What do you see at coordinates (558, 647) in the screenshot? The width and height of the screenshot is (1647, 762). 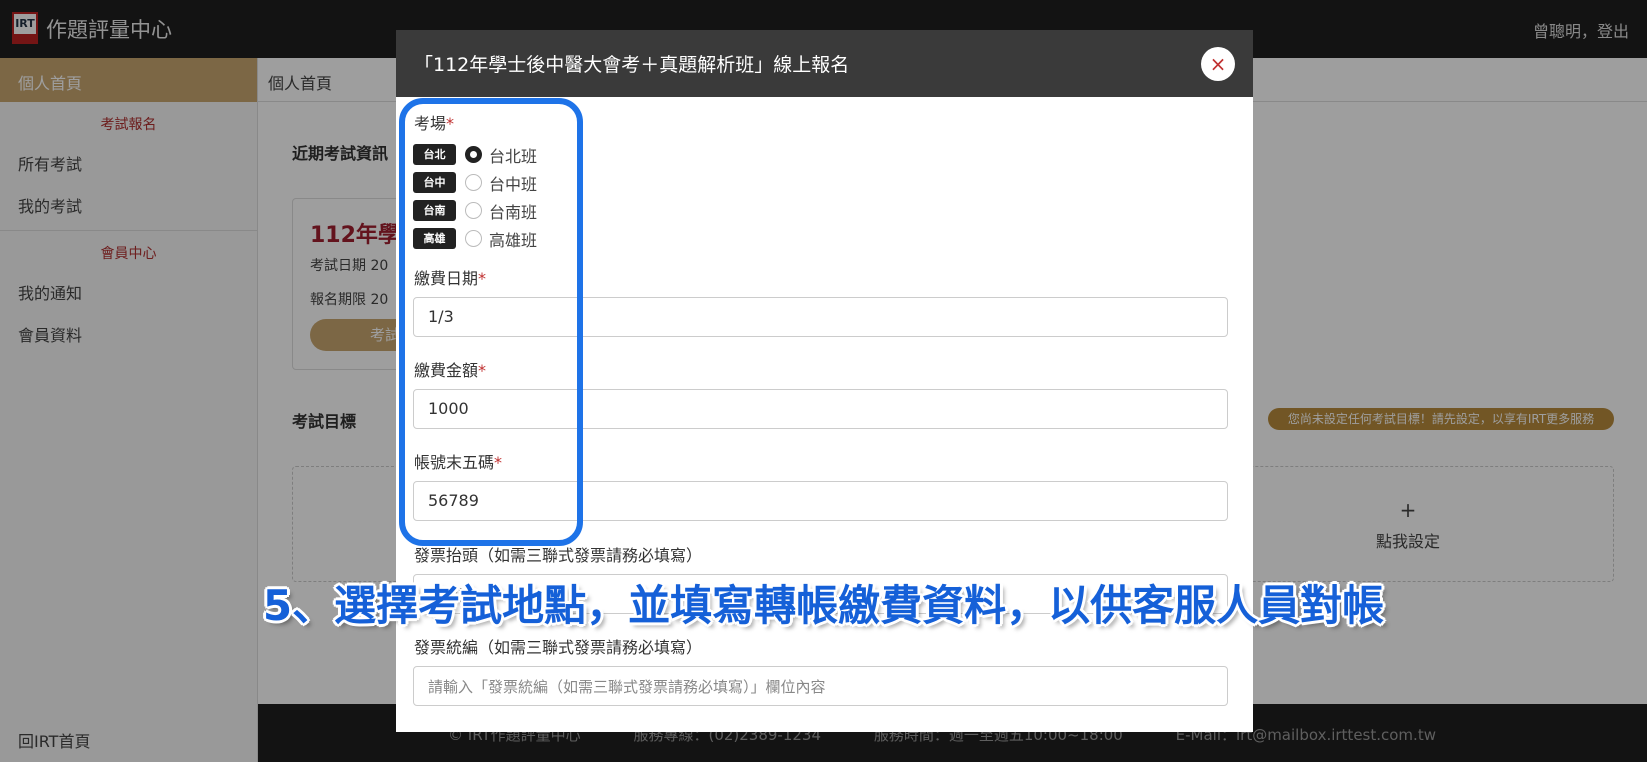 I see `invoice-id-label: 發票統編（如需三聯式發票請務必填寫）` at bounding box center [558, 647].